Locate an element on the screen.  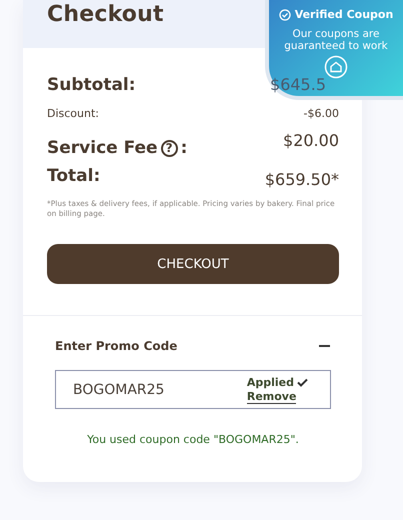
check-circle-icon is located at coordinates (284, 14).